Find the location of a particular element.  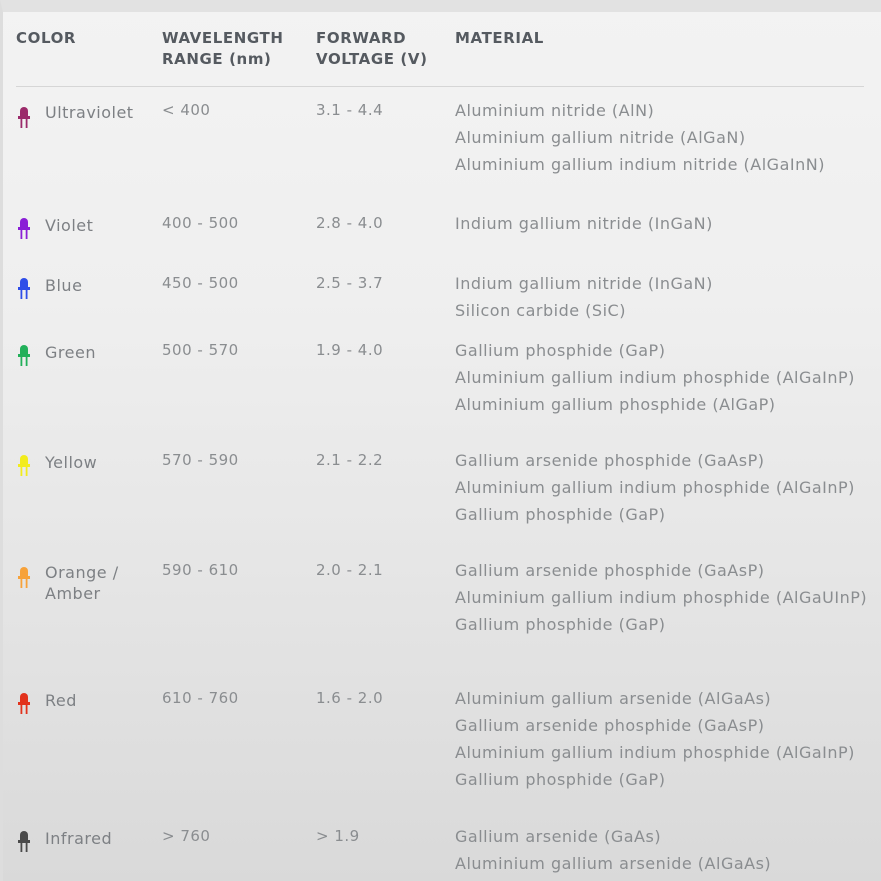

header-wavelength-line2: RANGE (nm) is located at coordinates (217, 59).